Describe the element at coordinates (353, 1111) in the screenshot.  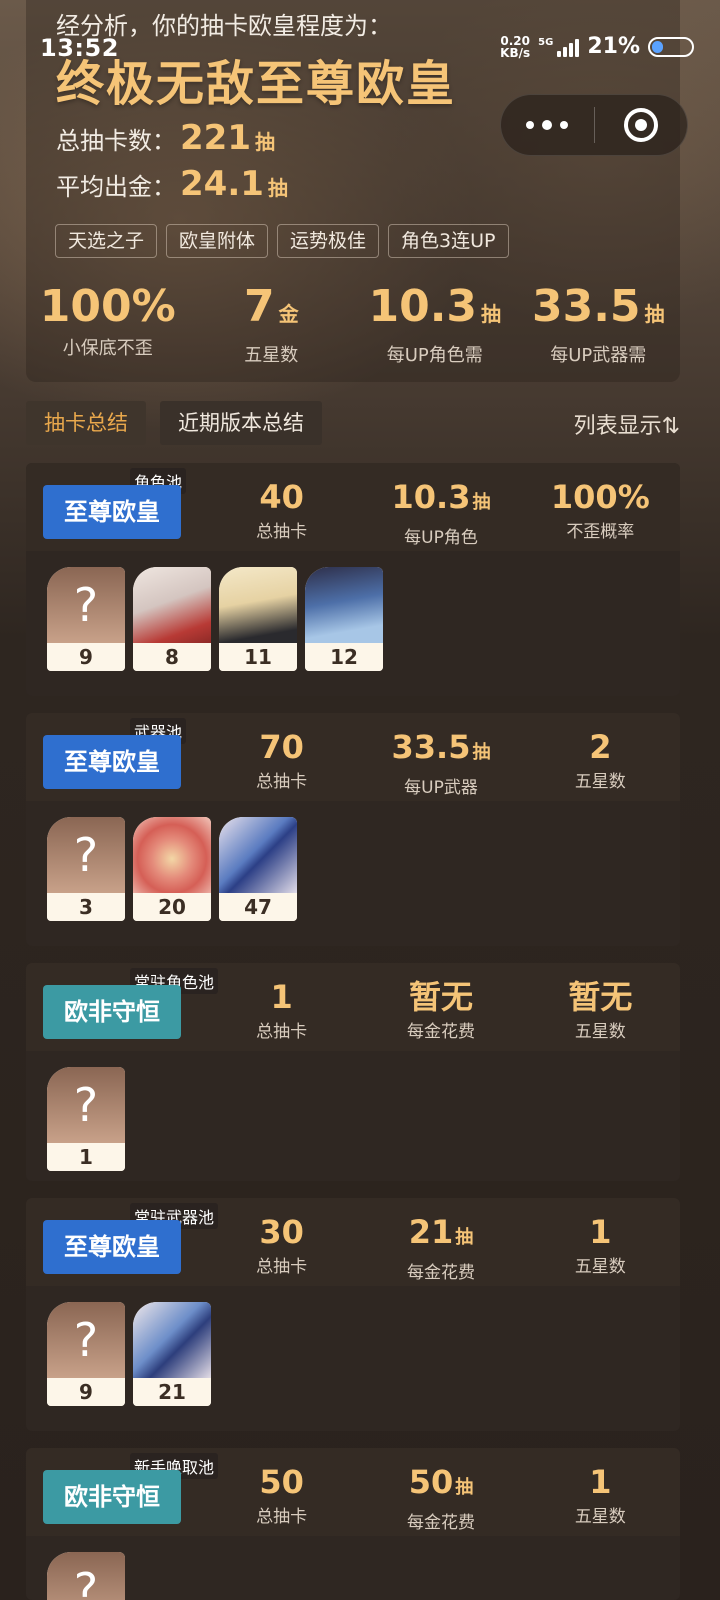
I see `five-star-list: ? 1` at that location.